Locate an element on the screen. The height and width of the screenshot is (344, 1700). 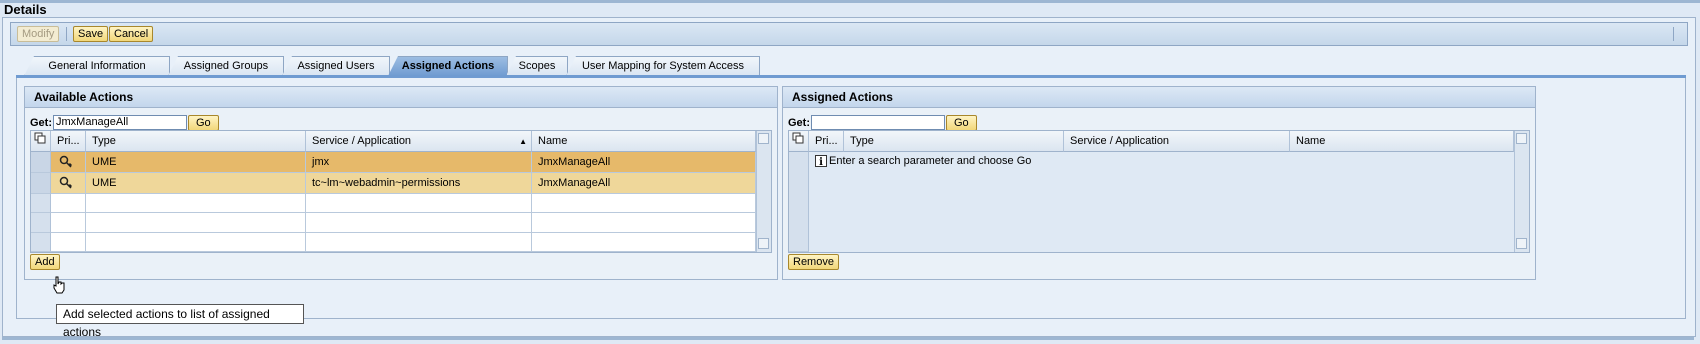
svg-text: i is located at coordinates (821, 162).